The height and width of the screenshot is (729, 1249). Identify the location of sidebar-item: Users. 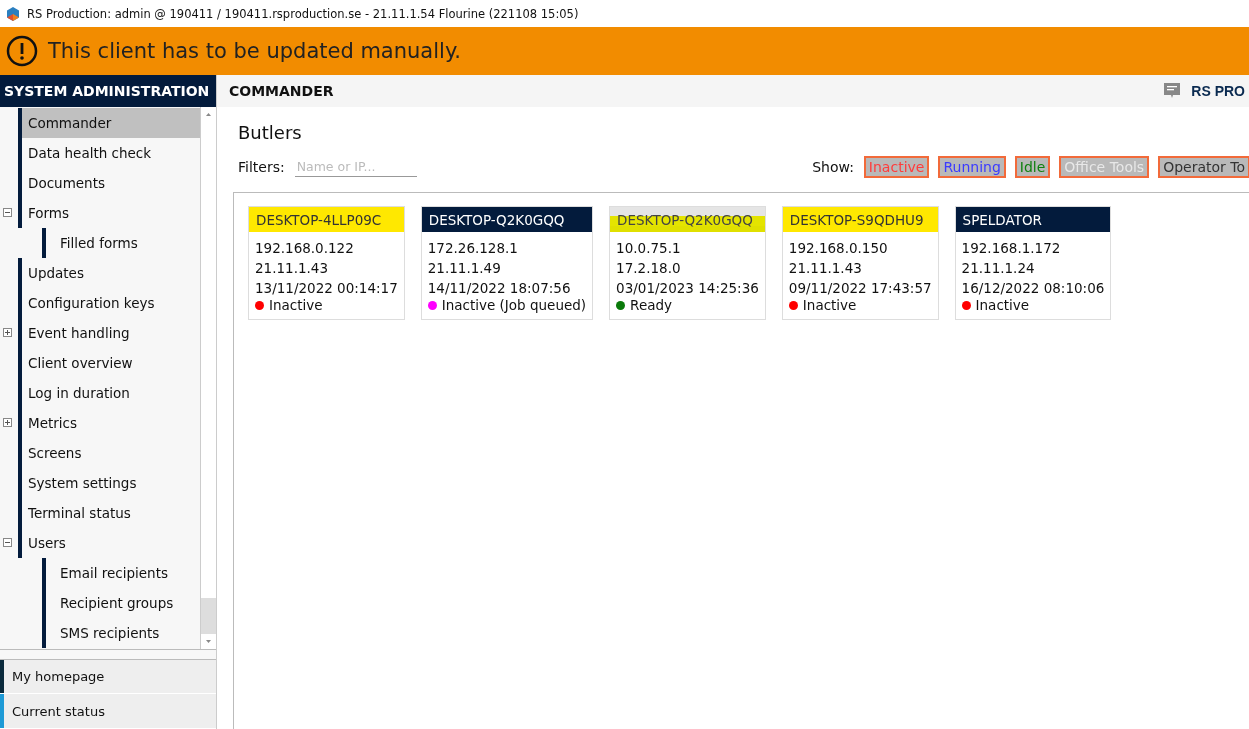
(111, 542).